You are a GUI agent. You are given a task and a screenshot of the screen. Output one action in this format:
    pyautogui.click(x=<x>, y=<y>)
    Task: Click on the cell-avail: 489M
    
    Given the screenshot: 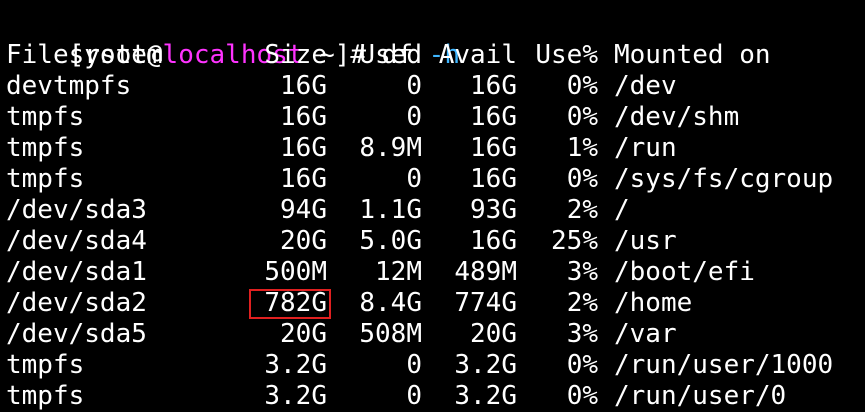 What is the action you would take?
    pyautogui.click(x=485, y=272)
    